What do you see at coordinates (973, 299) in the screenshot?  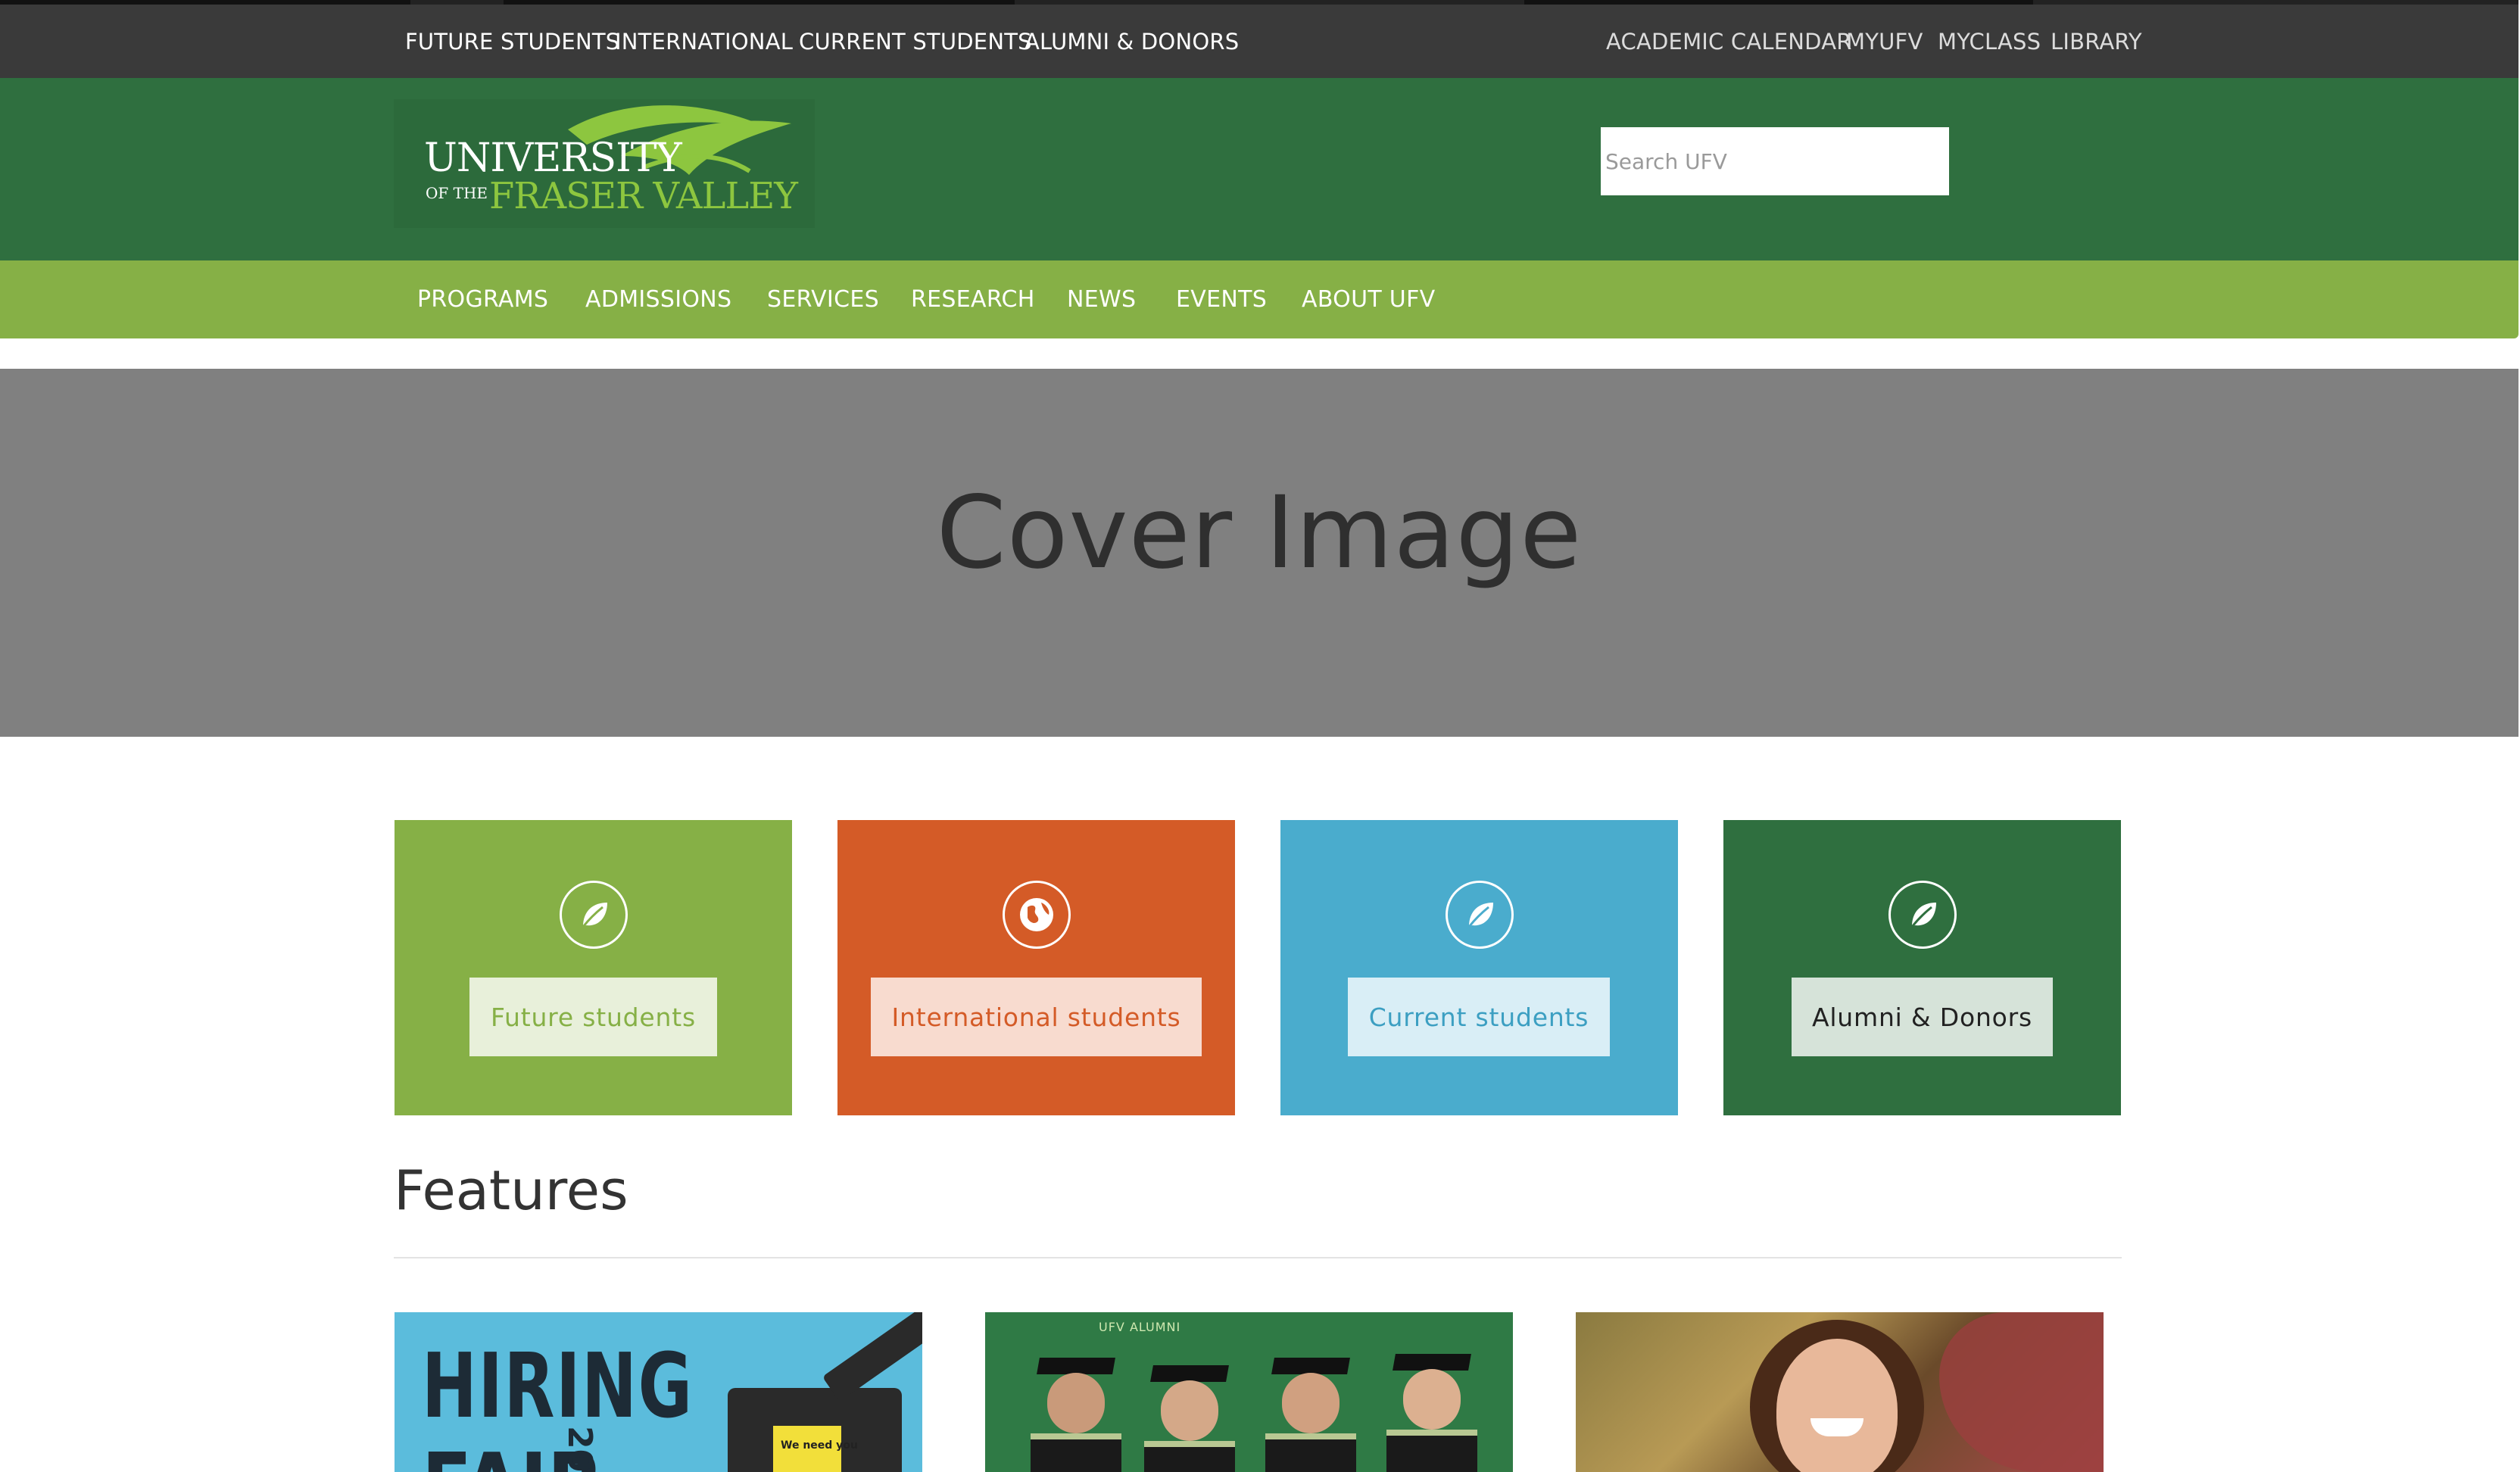 I see `nav-research: RESEARCH` at bounding box center [973, 299].